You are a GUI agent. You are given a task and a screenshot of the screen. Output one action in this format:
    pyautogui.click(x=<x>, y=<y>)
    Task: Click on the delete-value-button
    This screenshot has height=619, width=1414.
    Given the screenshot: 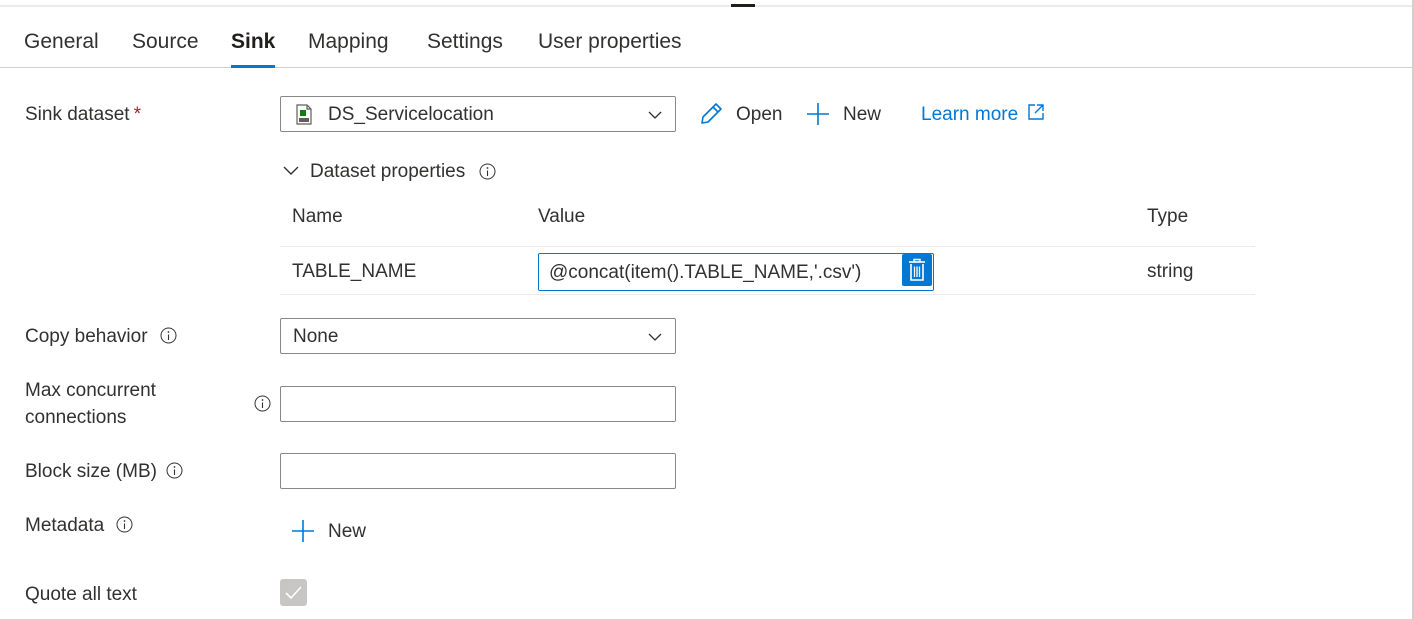 What is the action you would take?
    pyautogui.click(x=917, y=270)
    